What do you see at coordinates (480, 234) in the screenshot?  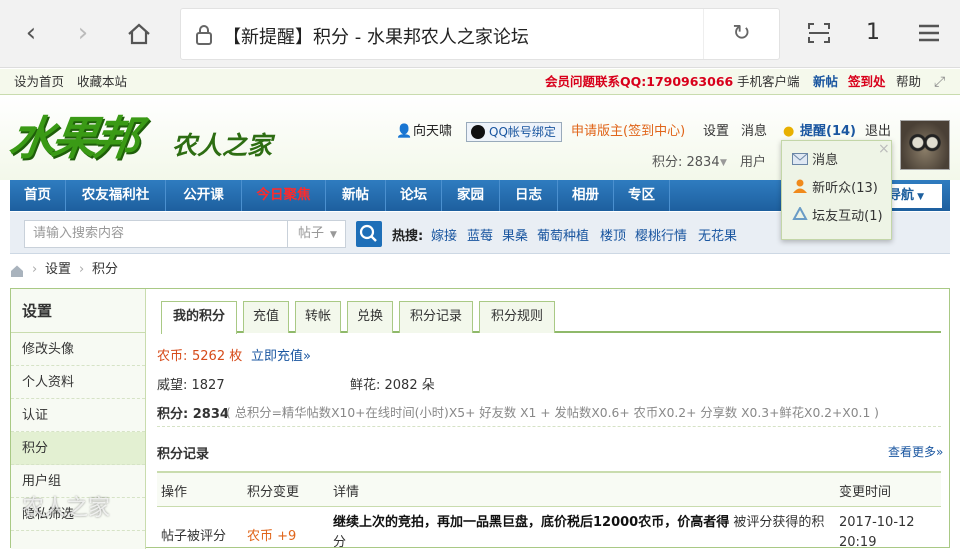 I see `hot-search-link: 蓝莓` at bounding box center [480, 234].